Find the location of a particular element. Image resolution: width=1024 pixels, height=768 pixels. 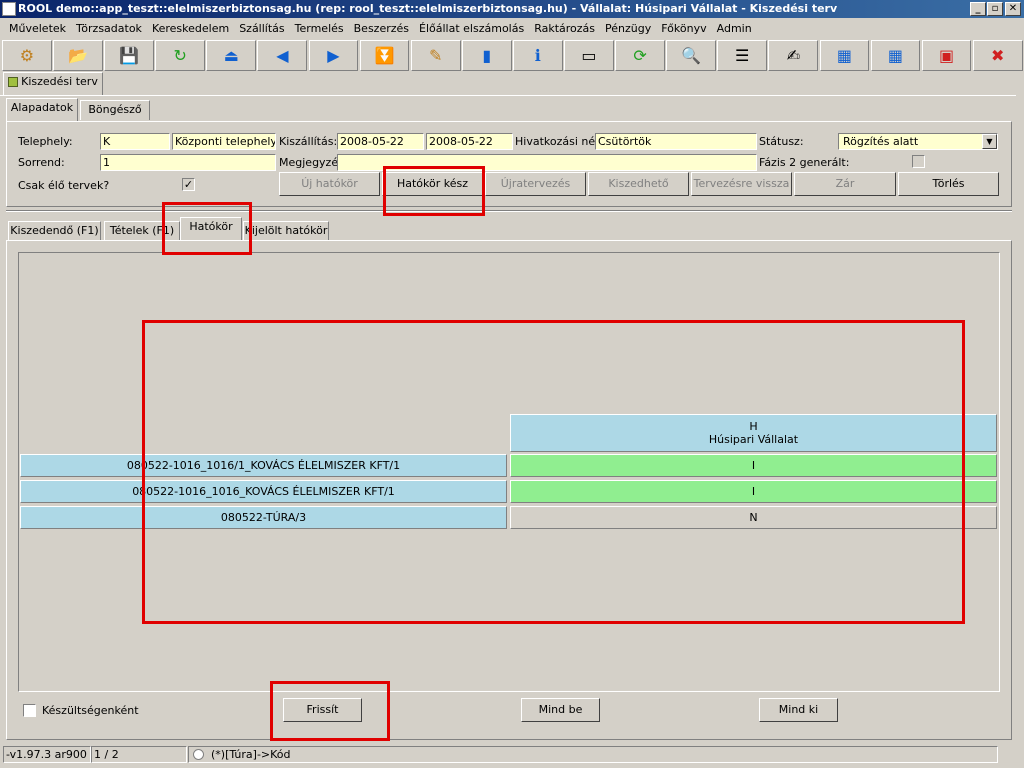

fazis-checkbox is located at coordinates (918, 161).